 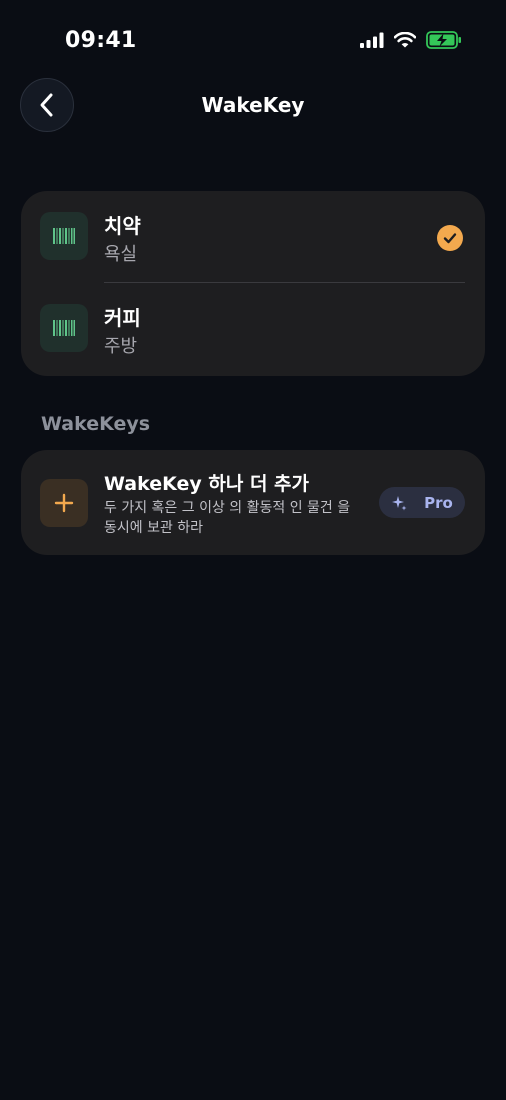 What do you see at coordinates (253, 237) in the screenshot?
I see `list-item: 치약 욕실` at bounding box center [253, 237].